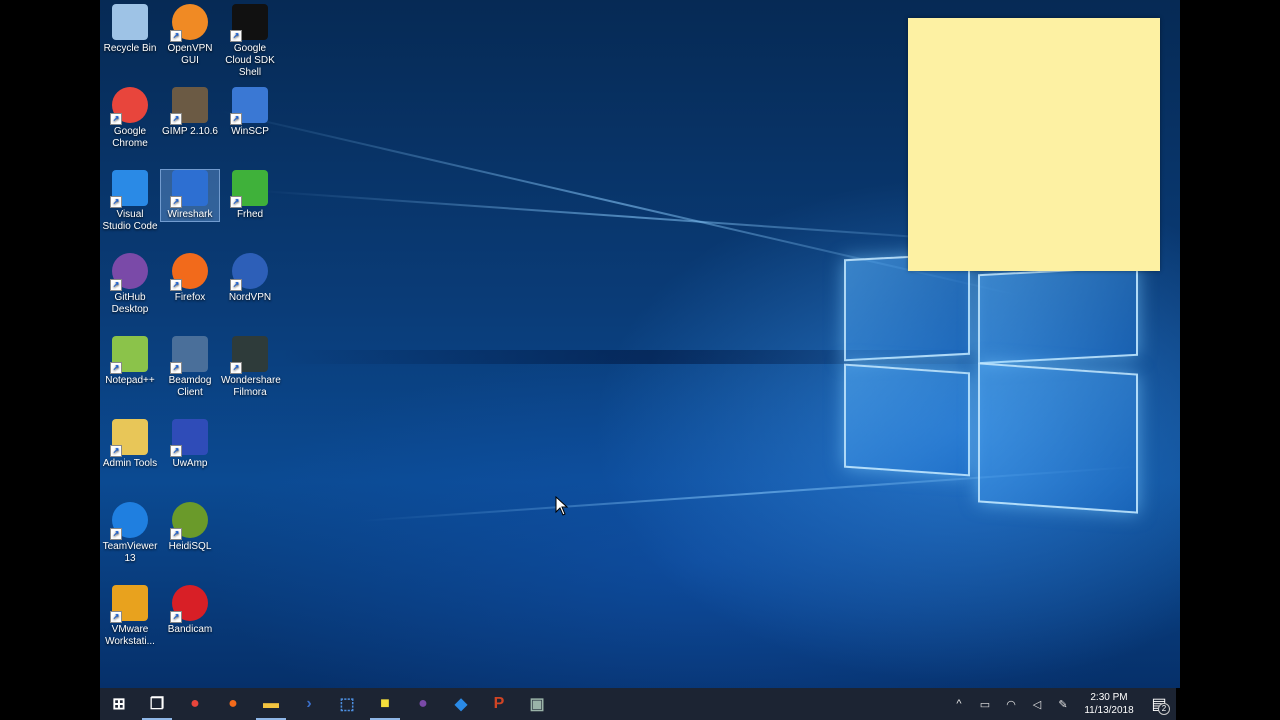 This screenshot has width=1280, height=720. What do you see at coordinates (1034, 144) in the screenshot?
I see `sticky-note` at bounding box center [1034, 144].